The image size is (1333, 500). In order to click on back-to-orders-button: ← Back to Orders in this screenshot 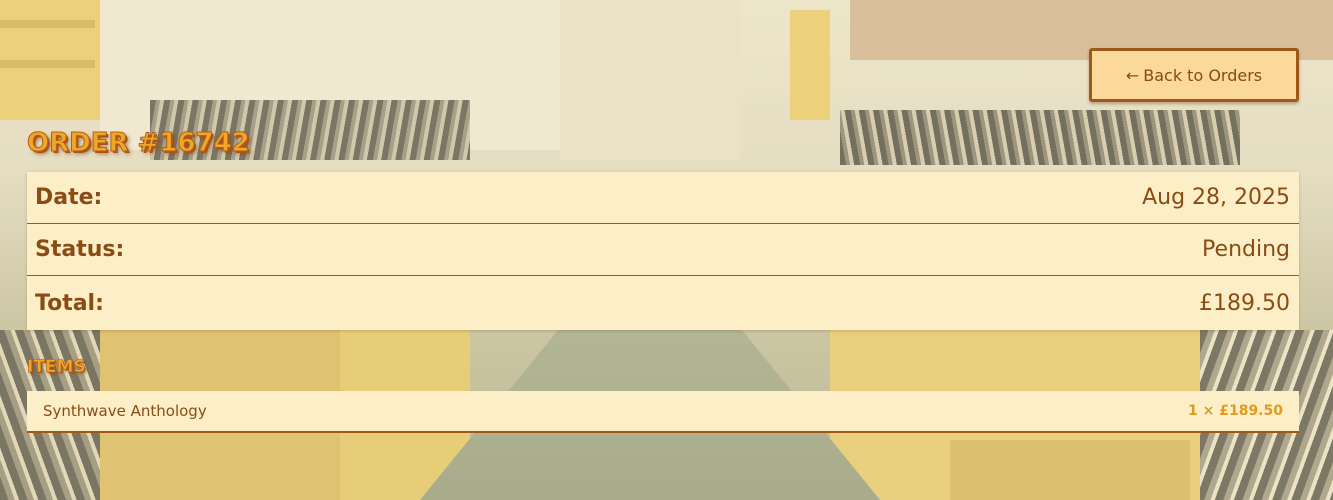, I will do `click(1194, 75)`.